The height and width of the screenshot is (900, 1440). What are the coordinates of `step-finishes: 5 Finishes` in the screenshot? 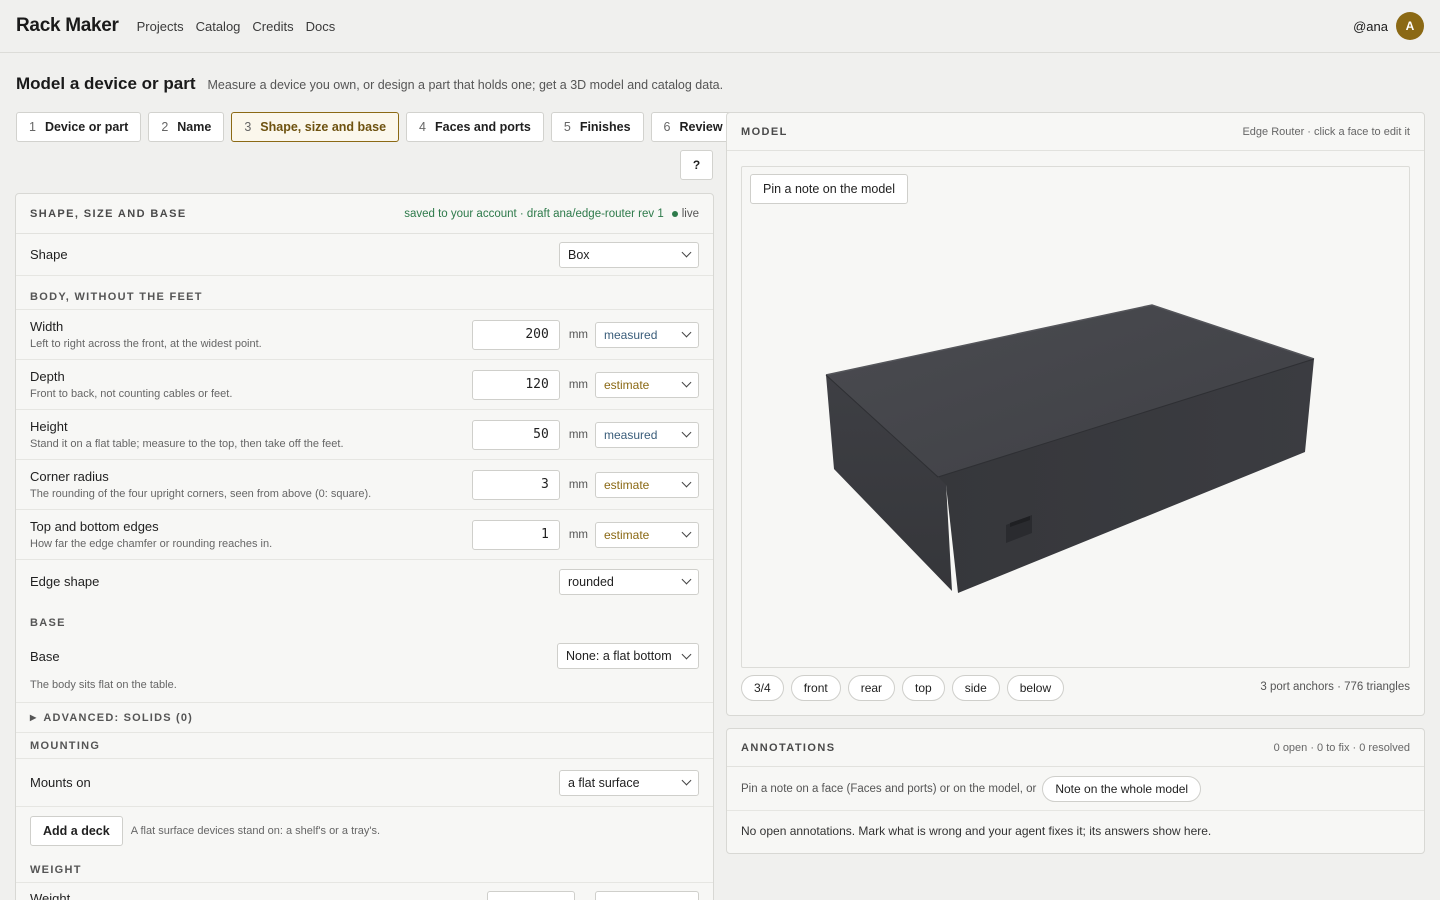 It's located at (597, 127).